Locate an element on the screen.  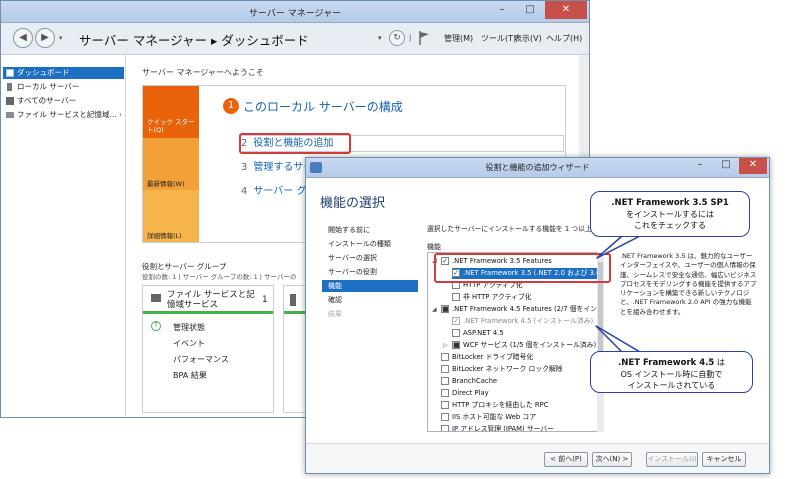
callout-text: インストールされている is located at coordinates (671, 385).